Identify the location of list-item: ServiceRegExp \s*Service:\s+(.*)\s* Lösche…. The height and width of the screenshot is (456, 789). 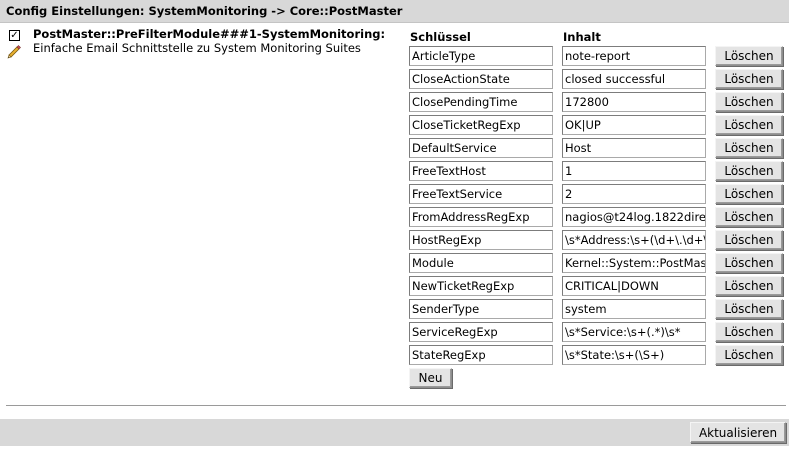
(394, 333).